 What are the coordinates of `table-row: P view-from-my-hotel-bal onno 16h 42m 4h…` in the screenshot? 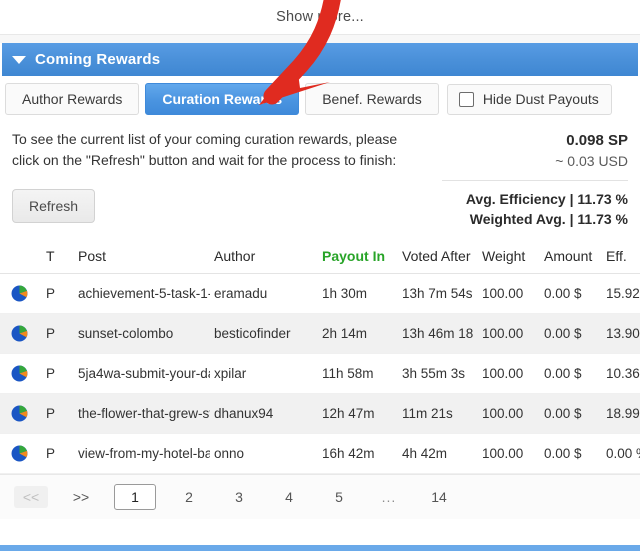 It's located at (320, 453).